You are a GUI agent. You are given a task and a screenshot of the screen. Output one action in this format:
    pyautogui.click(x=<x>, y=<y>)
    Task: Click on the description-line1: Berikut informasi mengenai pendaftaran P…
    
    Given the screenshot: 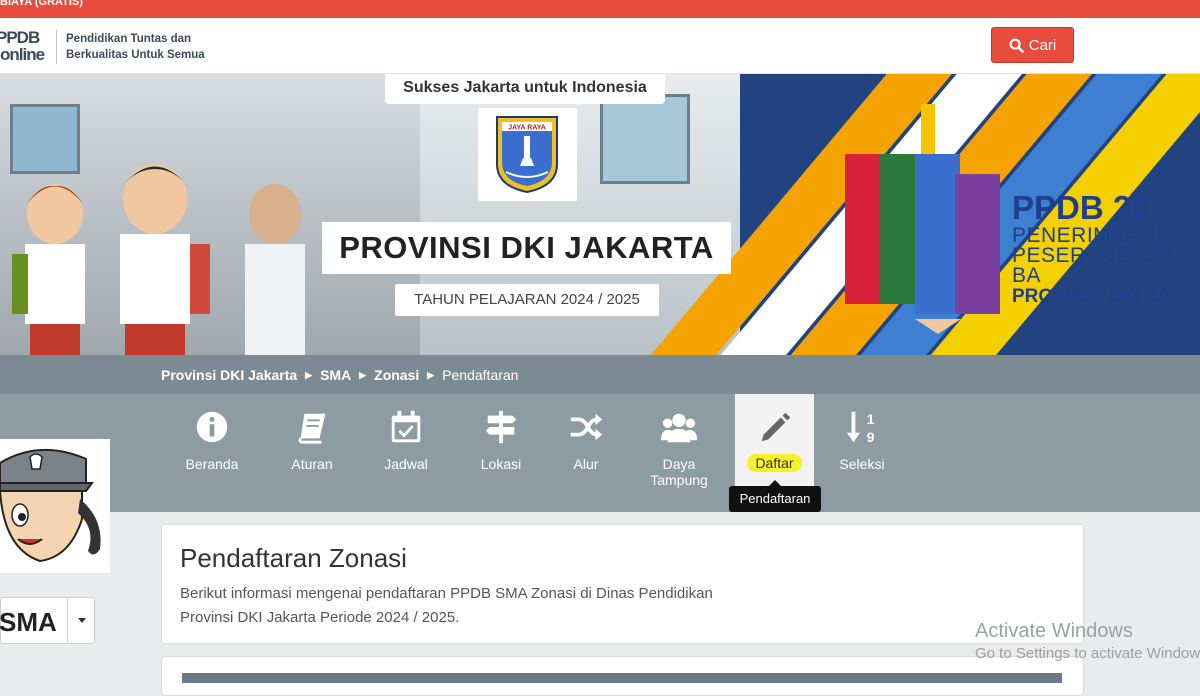 What is the action you would take?
    pyautogui.click(x=446, y=593)
    